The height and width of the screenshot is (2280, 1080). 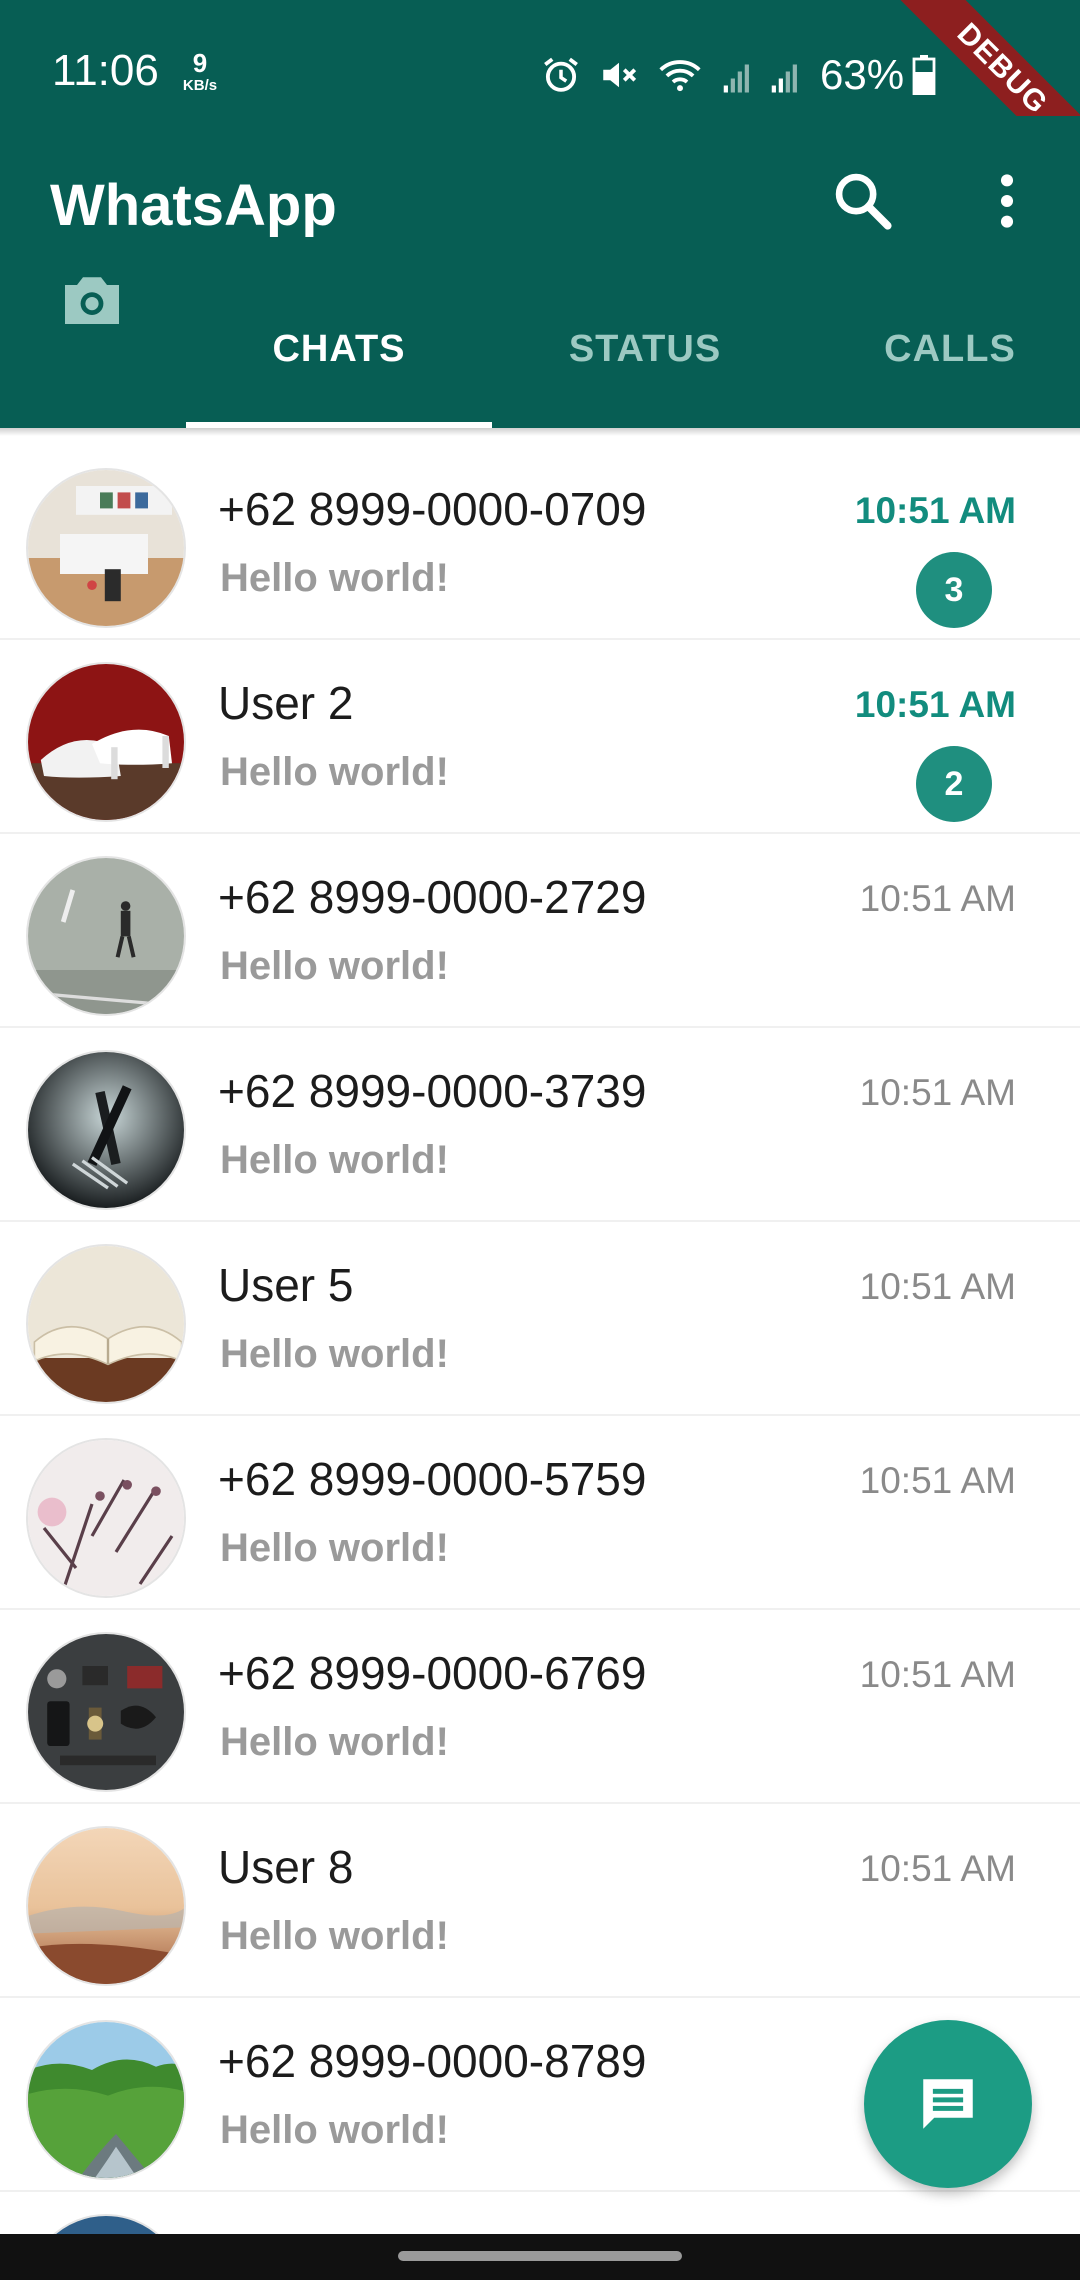 What do you see at coordinates (540, 1319) in the screenshot?
I see `chat-row: User 5 Hello world! 10:51 AM` at bounding box center [540, 1319].